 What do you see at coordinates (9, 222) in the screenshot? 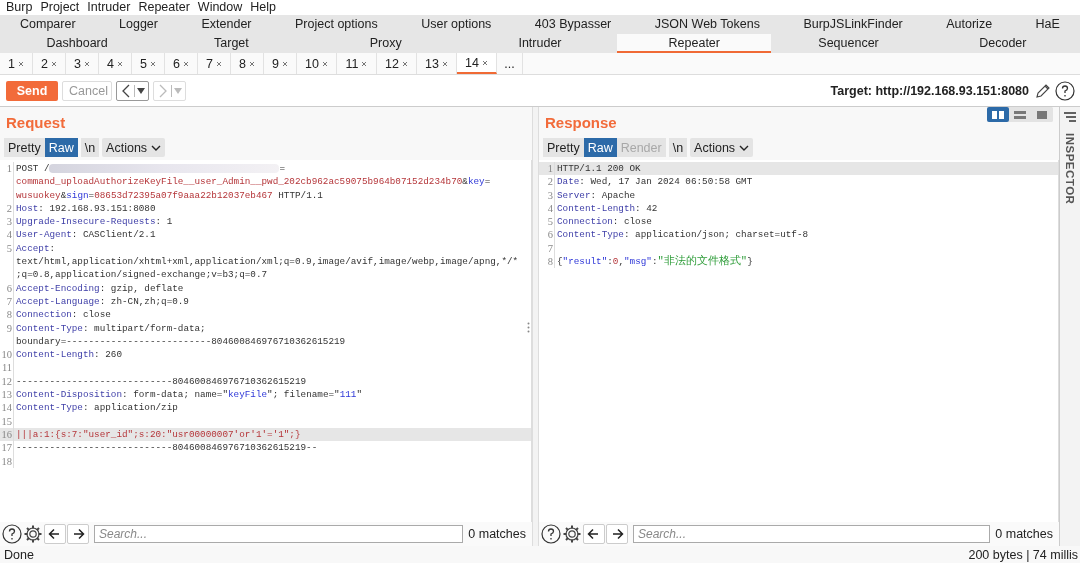
I see `line-number: 3` at bounding box center [9, 222].